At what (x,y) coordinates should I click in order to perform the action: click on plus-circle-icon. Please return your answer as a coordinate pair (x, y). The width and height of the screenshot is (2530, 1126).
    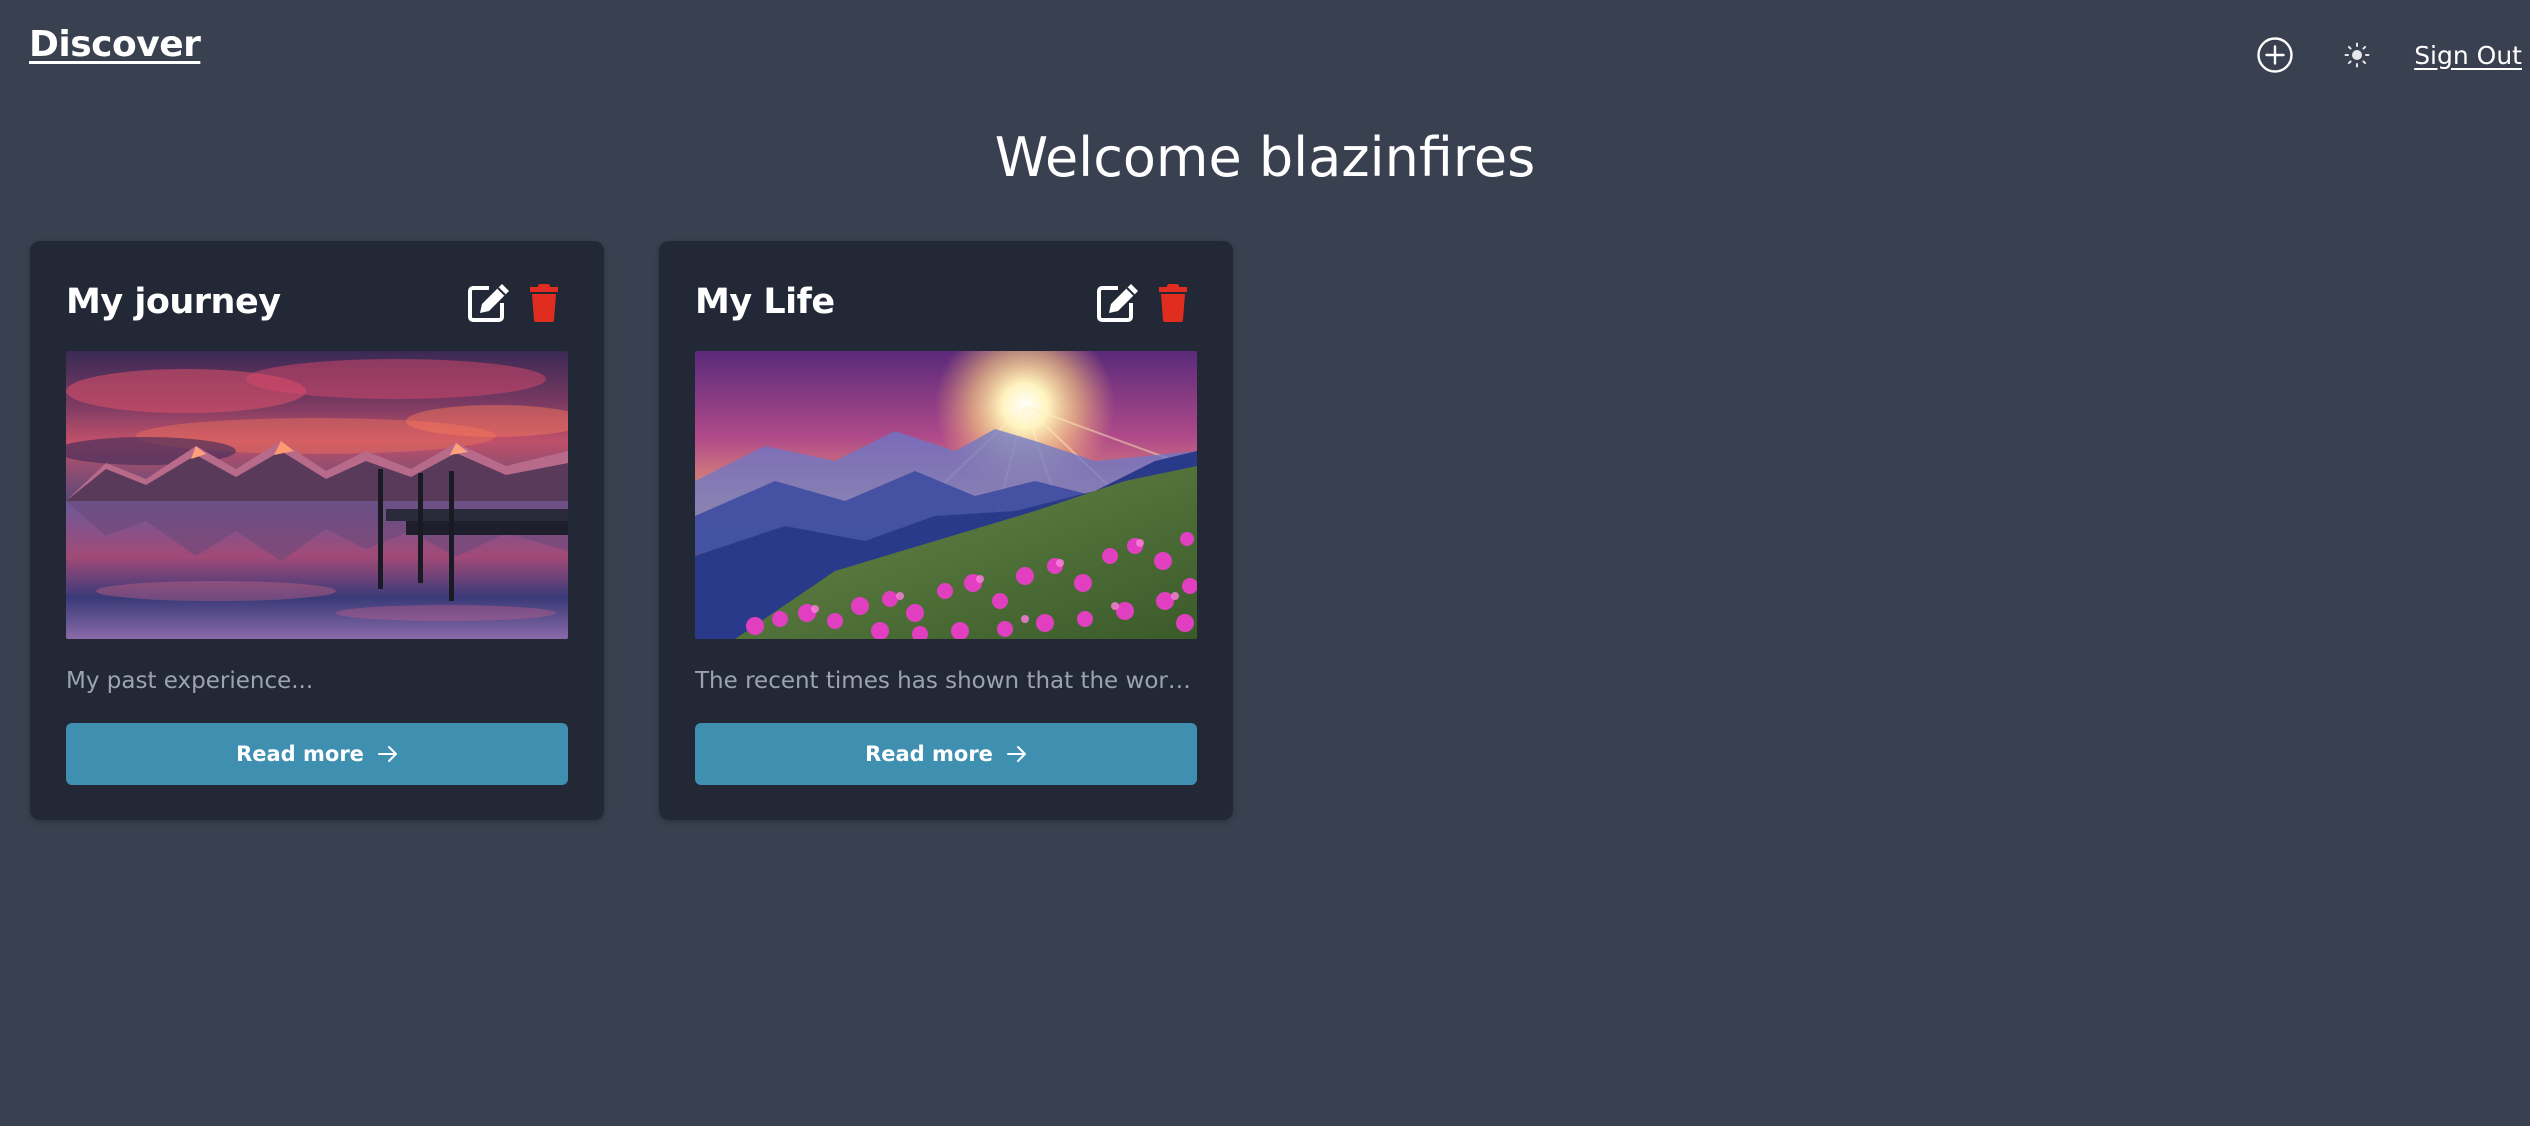
    Looking at the image, I should click on (2275, 55).